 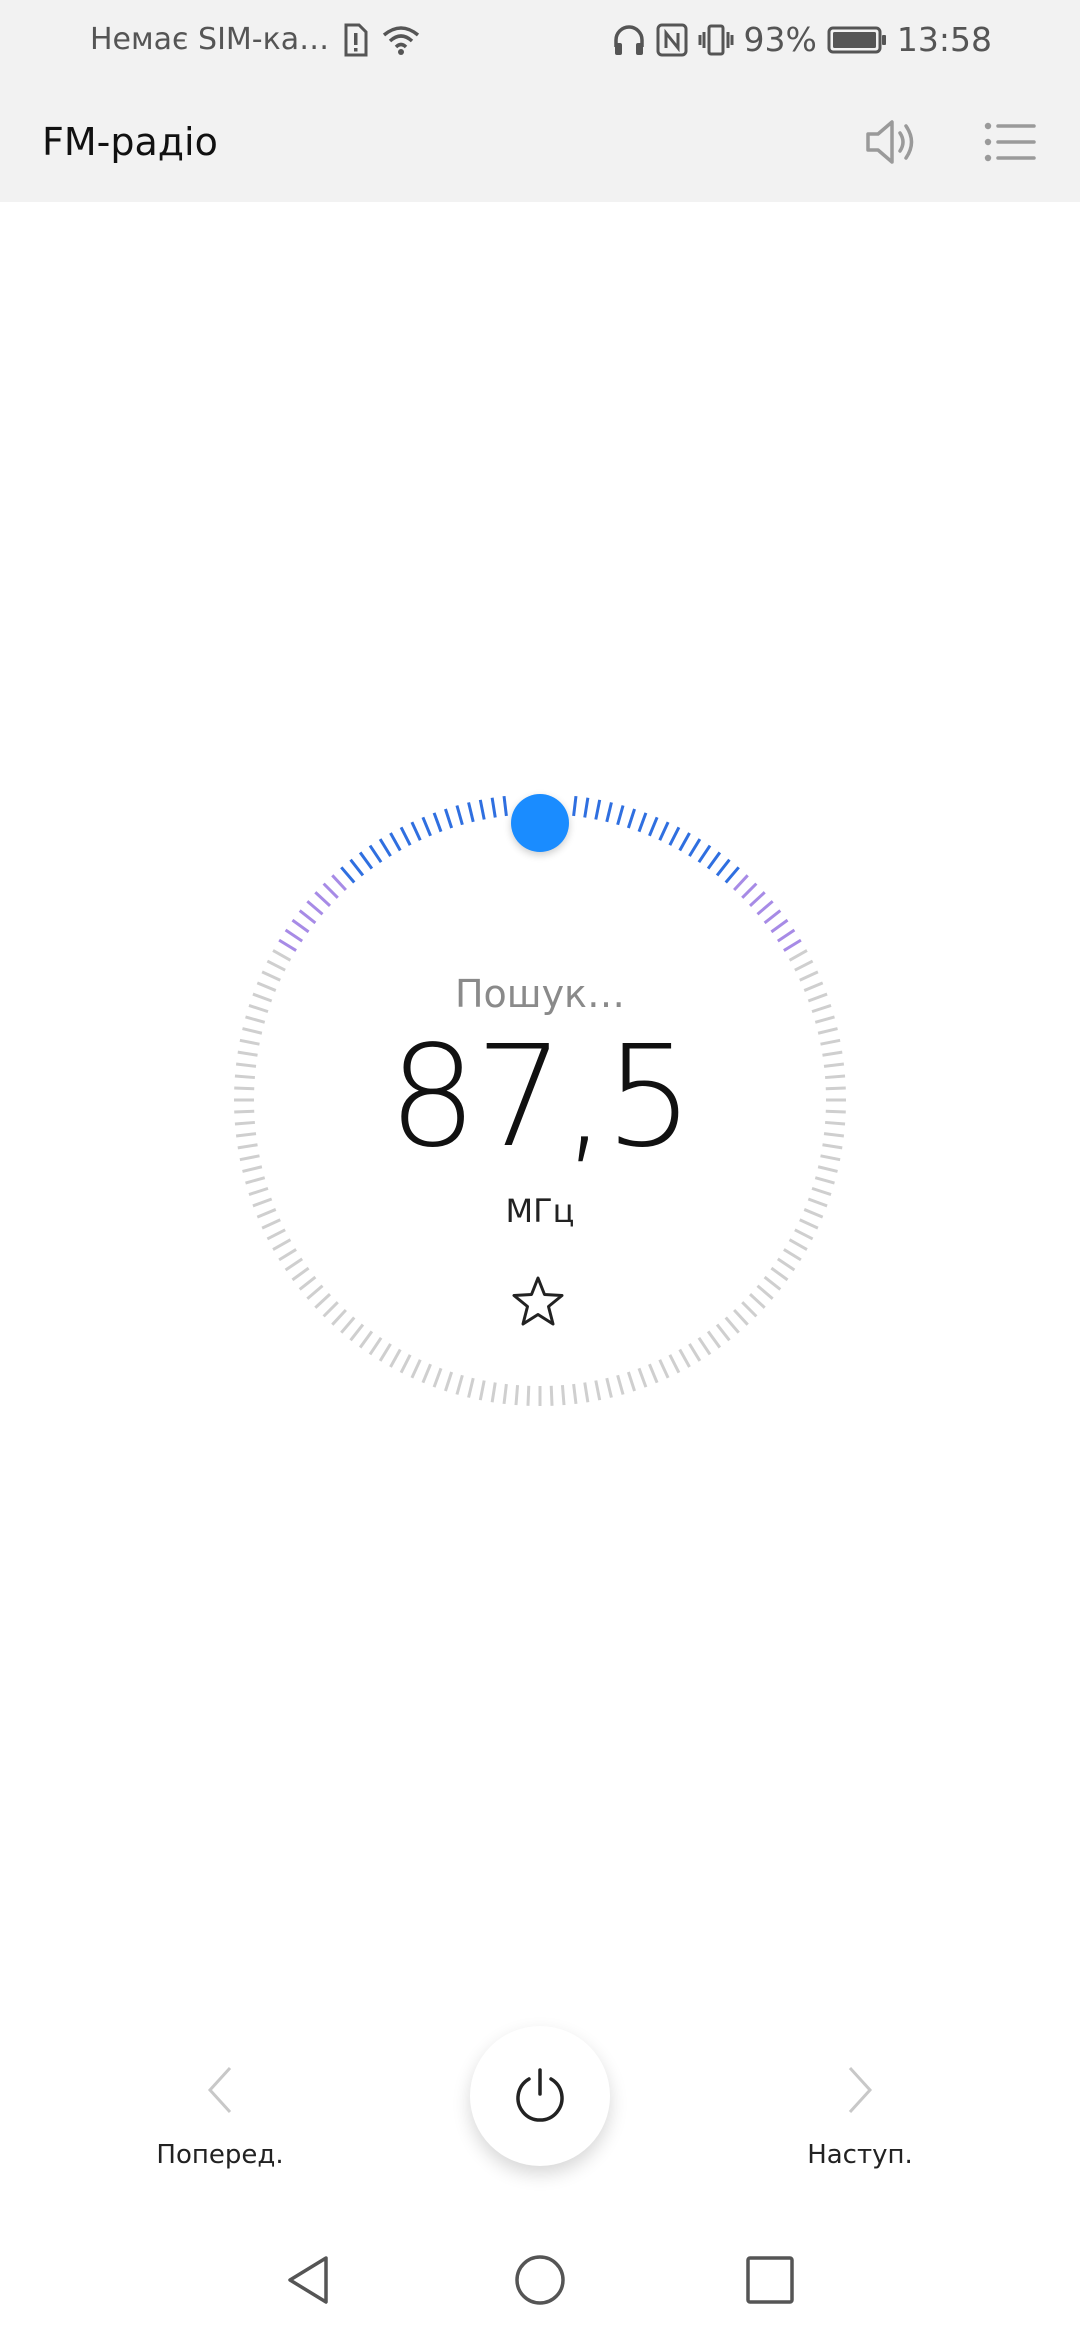 What do you see at coordinates (944, 39) in the screenshot?
I see `clock: 13:58` at bounding box center [944, 39].